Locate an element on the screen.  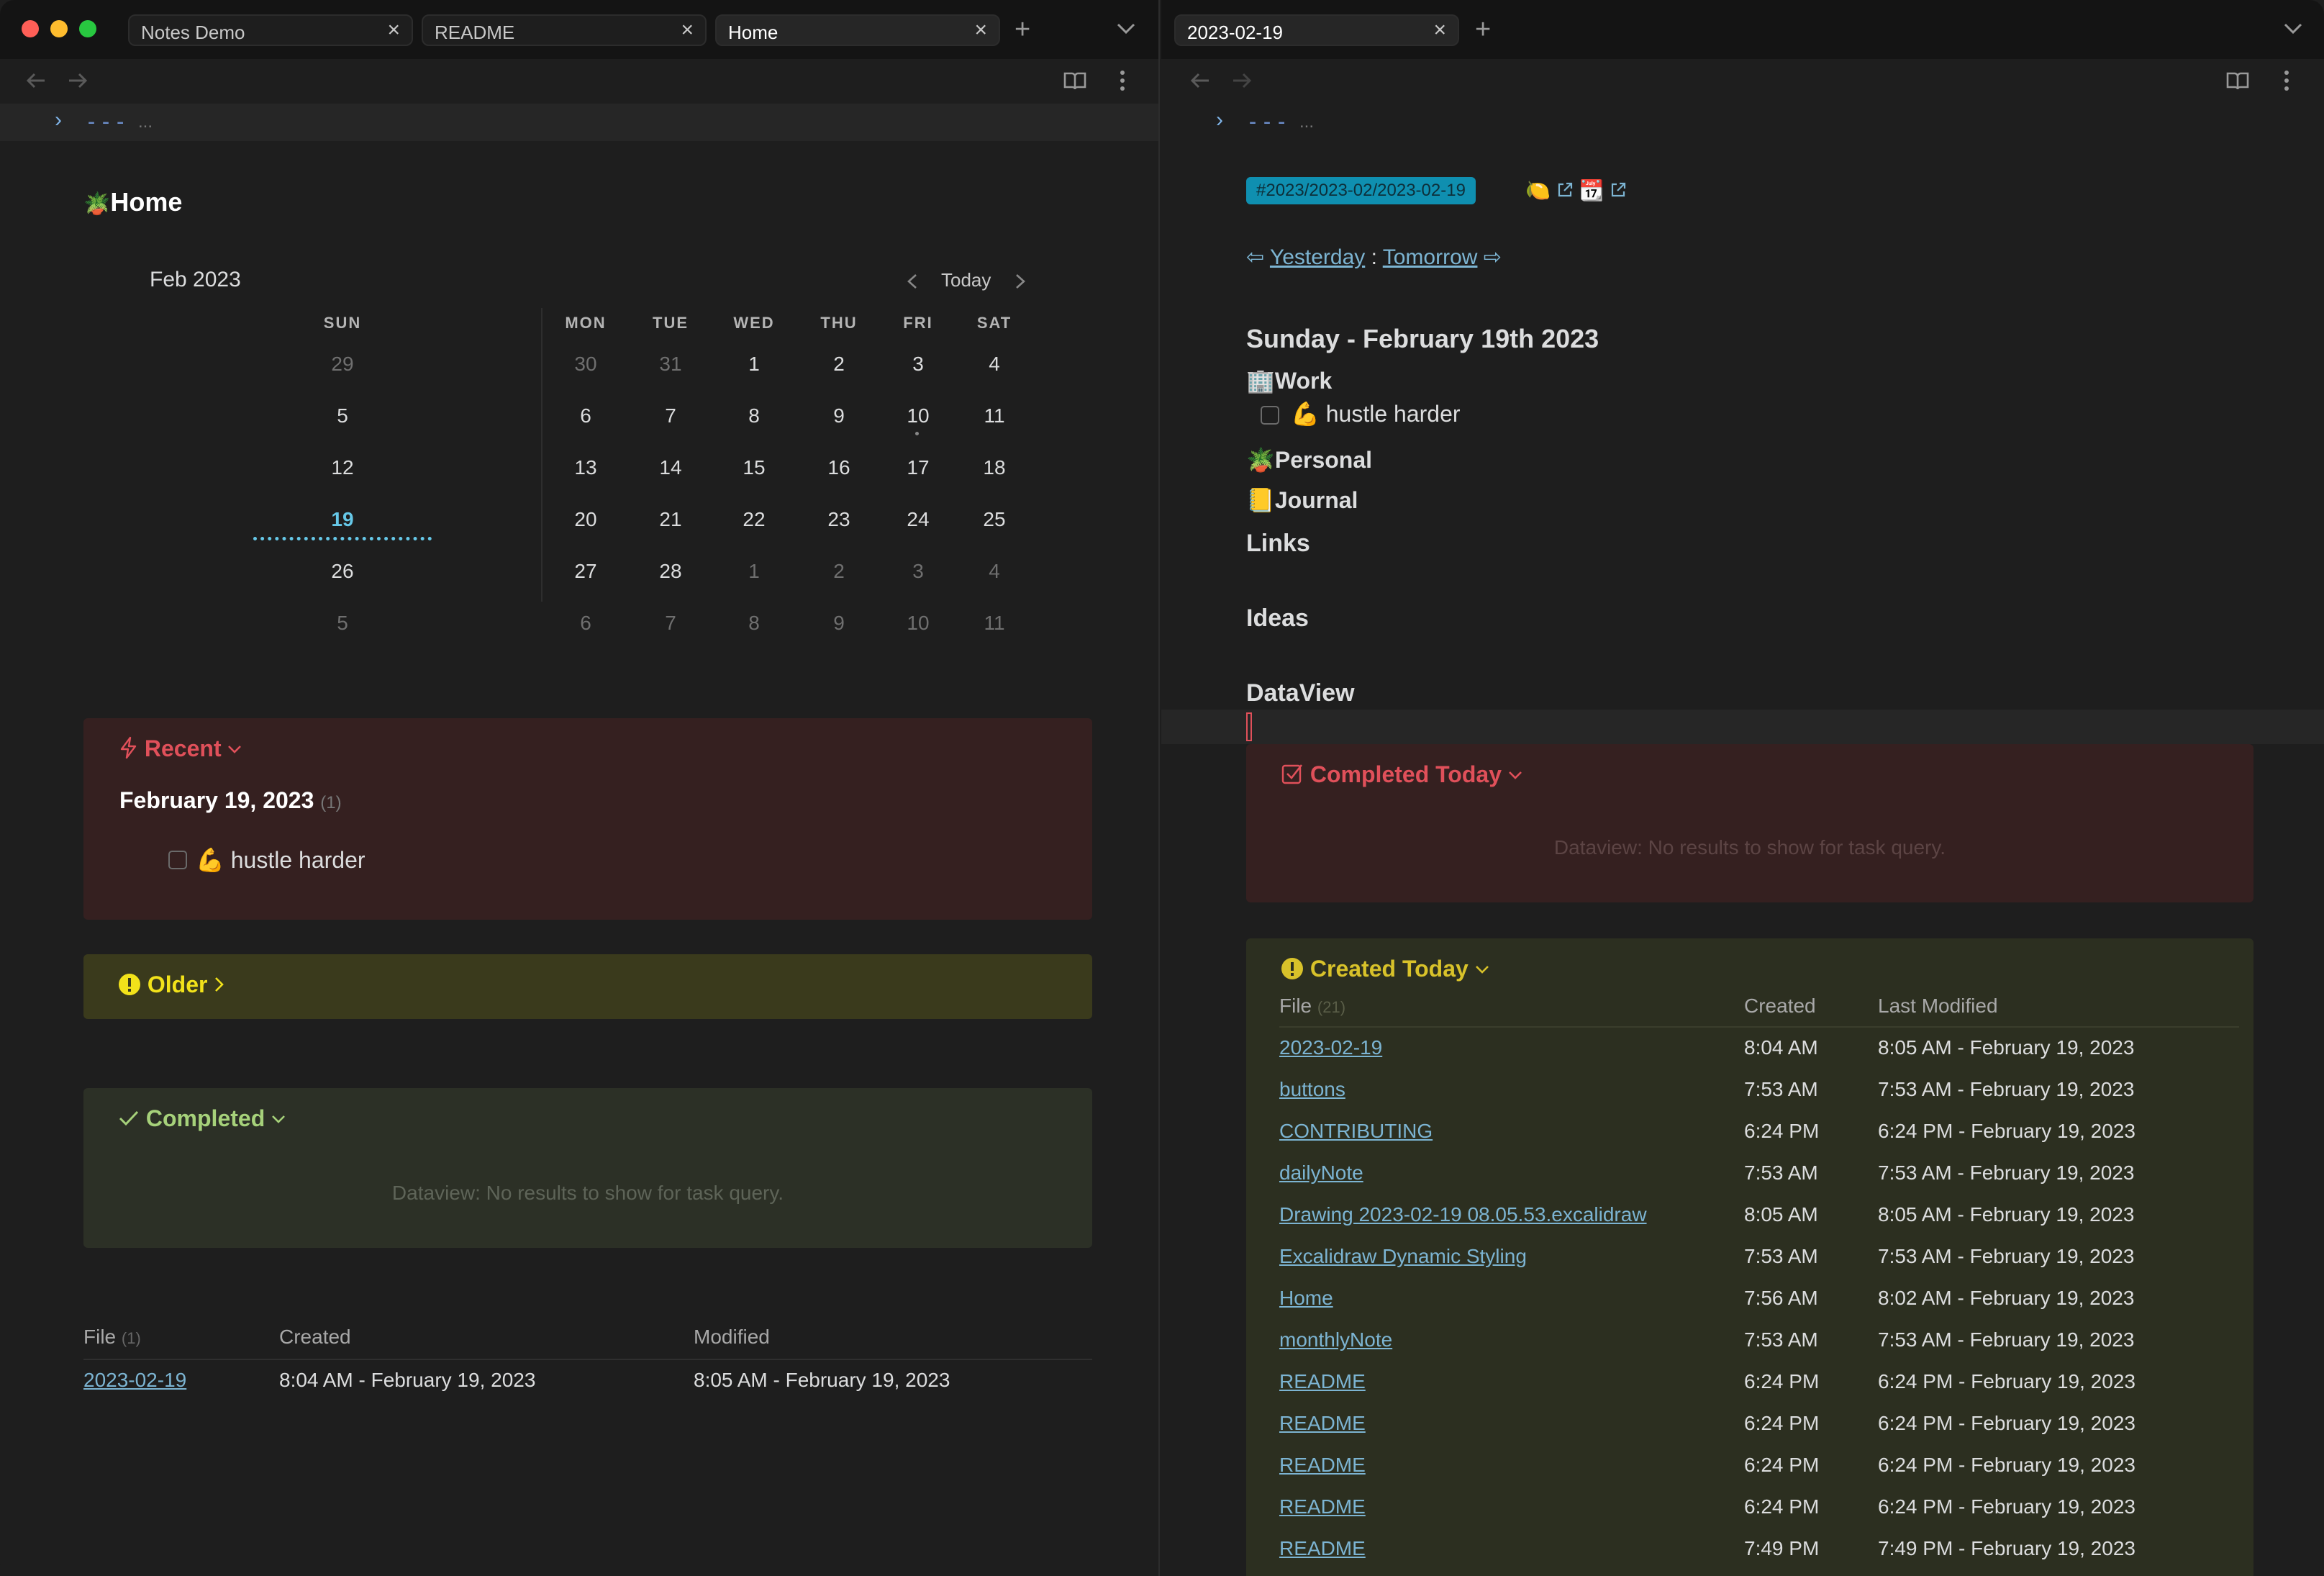
minimize-window-button is located at coordinates (59, 28).